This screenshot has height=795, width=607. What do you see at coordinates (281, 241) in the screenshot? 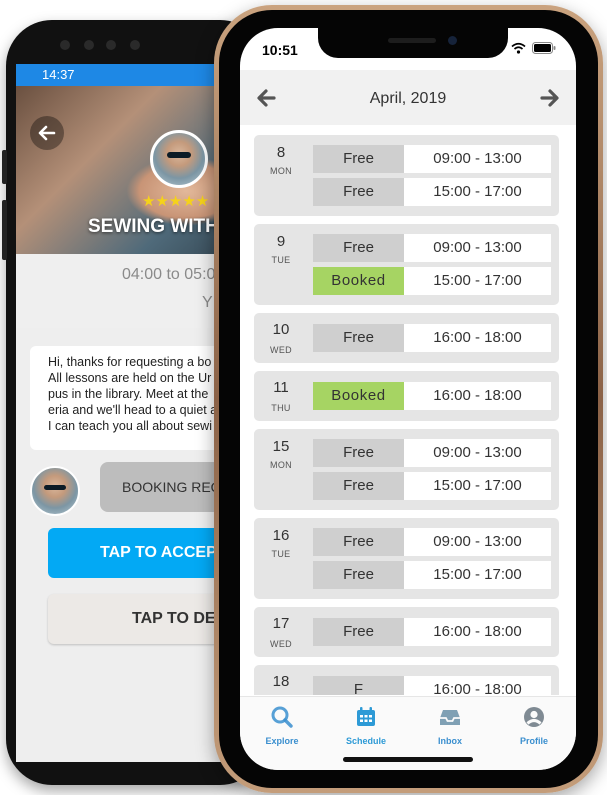
I see `day-number: 9` at bounding box center [281, 241].